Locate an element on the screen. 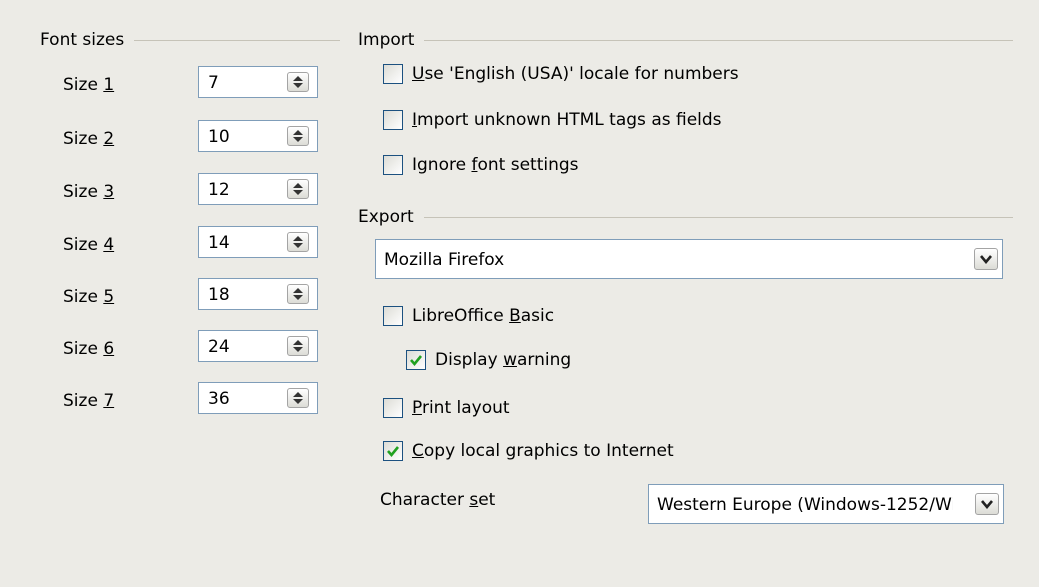 The height and width of the screenshot is (587, 1039). character-set-label: Character set is located at coordinates (438, 500).